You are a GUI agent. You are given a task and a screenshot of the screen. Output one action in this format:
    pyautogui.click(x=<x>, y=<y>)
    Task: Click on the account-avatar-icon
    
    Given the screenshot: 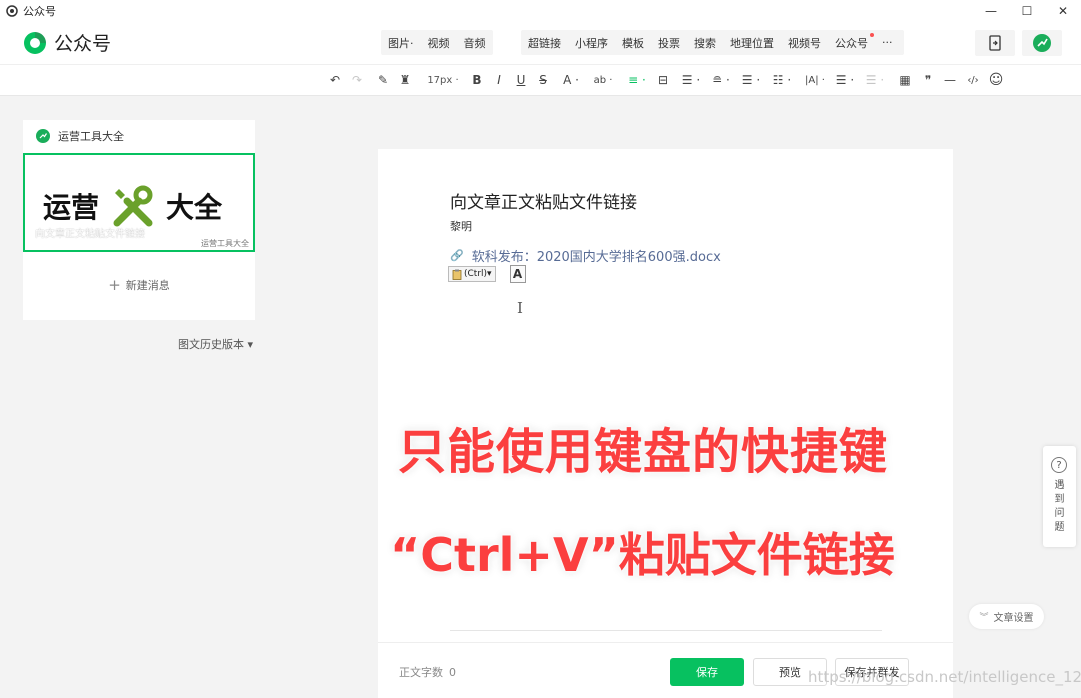 What is the action you would take?
    pyautogui.click(x=43, y=136)
    